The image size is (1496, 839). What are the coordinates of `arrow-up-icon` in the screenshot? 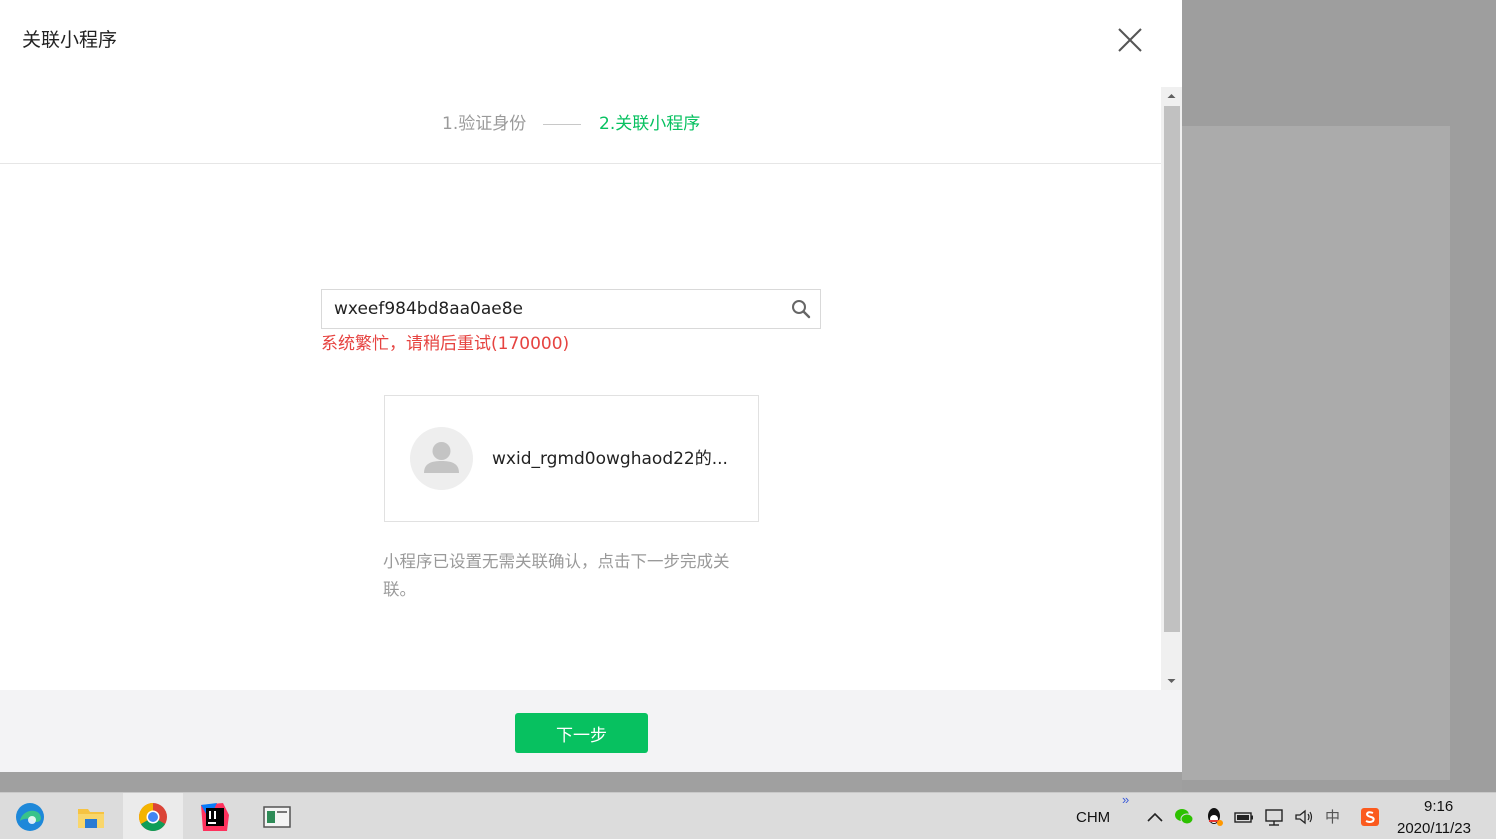 It's located at (1171, 96).